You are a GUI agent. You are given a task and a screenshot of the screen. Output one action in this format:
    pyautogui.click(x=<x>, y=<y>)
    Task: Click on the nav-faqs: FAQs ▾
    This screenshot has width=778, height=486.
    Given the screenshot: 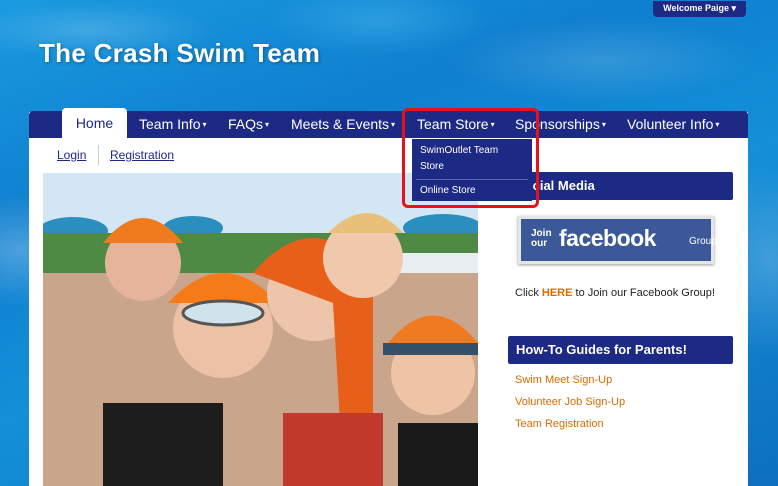 What is the action you would take?
    pyautogui.click(x=248, y=124)
    